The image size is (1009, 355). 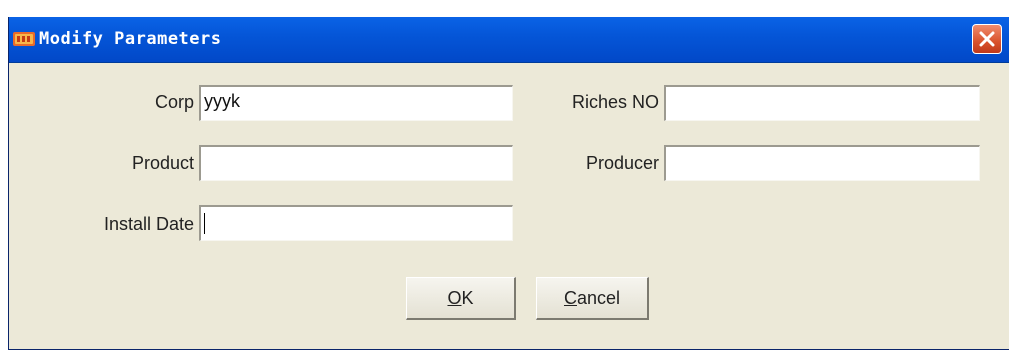 What do you see at coordinates (174, 102) in the screenshot?
I see `corp-label: Corp` at bounding box center [174, 102].